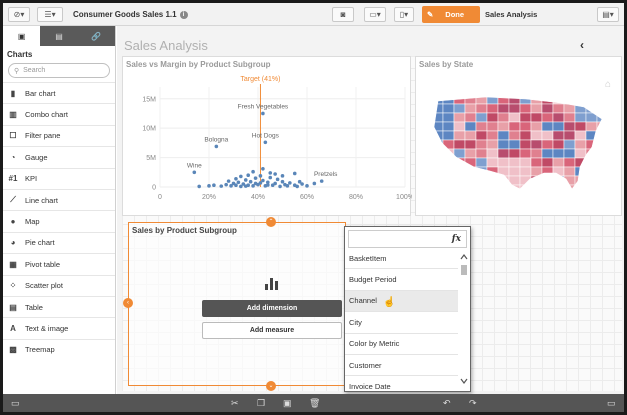 This screenshot has width=627, height=415. What do you see at coordinates (271, 222) in the screenshot?
I see `resize-handle-top: ⌃` at bounding box center [271, 222].